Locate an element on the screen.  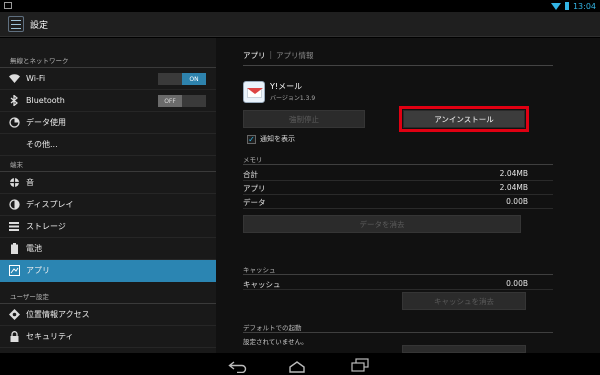
section-header-wireless: 無線とネットワーク is located at coordinates (108, 61).